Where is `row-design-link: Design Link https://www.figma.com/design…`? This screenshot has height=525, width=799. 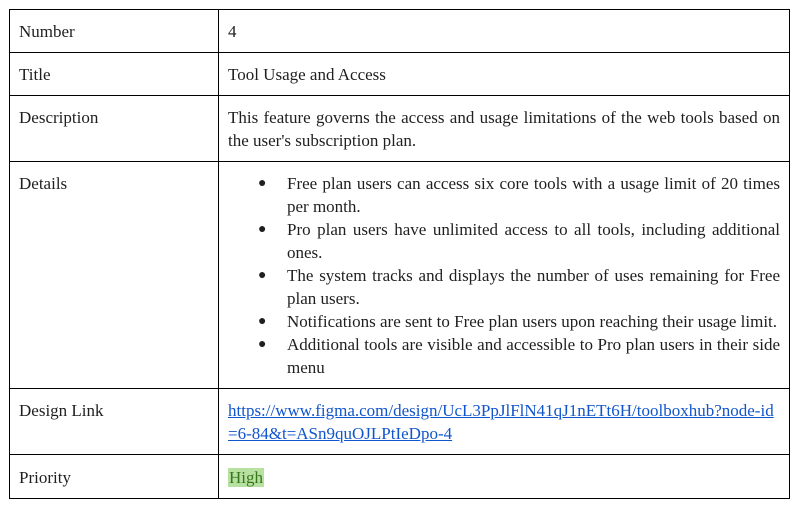 row-design-link: Design Link https://www.figma.com/design… is located at coordinates (399, 421).